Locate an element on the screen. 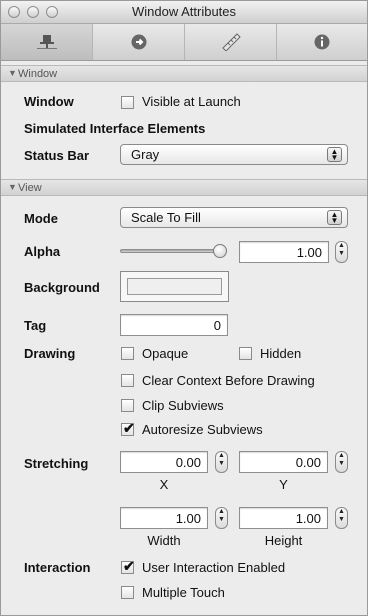 The height and width of the screenshot is (616, 368). background-color-well is located at coordinates (174, 286).